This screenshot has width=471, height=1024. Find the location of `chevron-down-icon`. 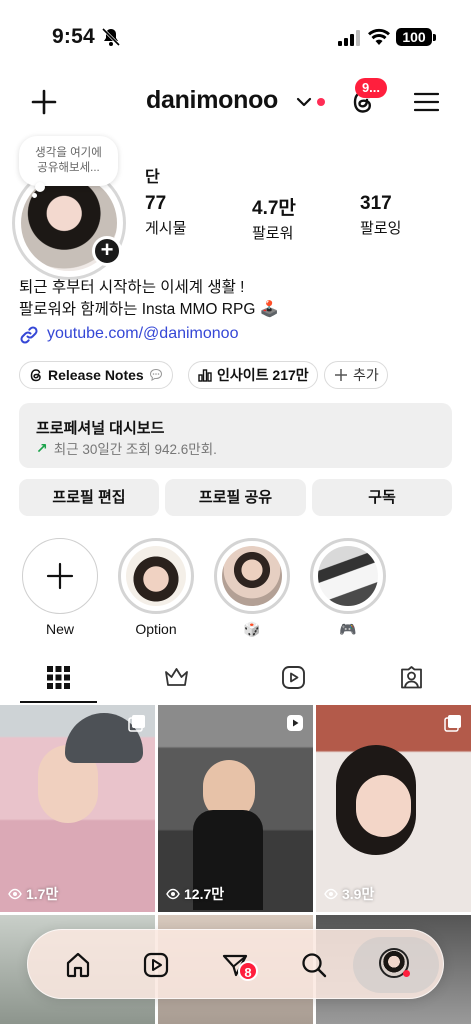

chevron-down-icon is located at coordinates (304, 102).